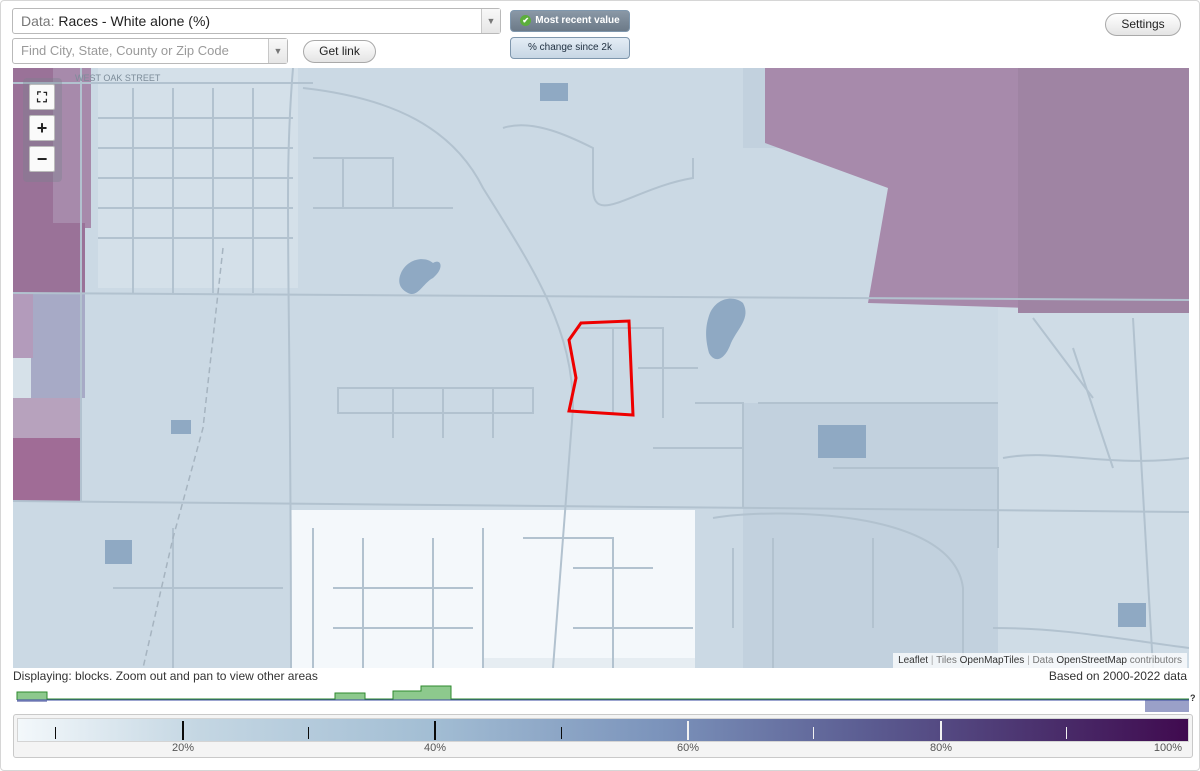 The width and height of the screenshot is (1200, 771). Describe the element at coordinates (603, 730) in the screenshot. I see `legend-gradient` at that location.